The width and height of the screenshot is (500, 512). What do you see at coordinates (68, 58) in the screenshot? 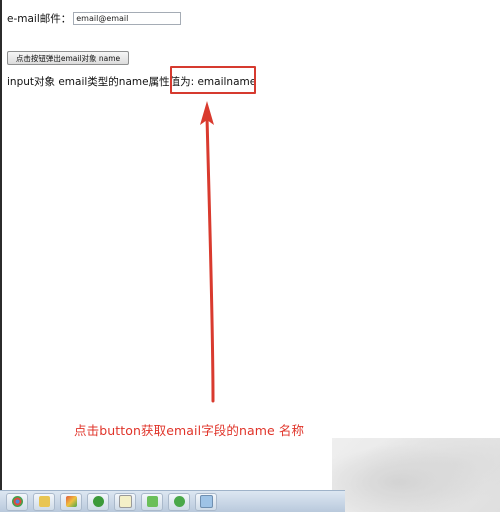
I see `get-email-name-button: 点击按钮弹出email对象 name` at bounding box center [68, 58].